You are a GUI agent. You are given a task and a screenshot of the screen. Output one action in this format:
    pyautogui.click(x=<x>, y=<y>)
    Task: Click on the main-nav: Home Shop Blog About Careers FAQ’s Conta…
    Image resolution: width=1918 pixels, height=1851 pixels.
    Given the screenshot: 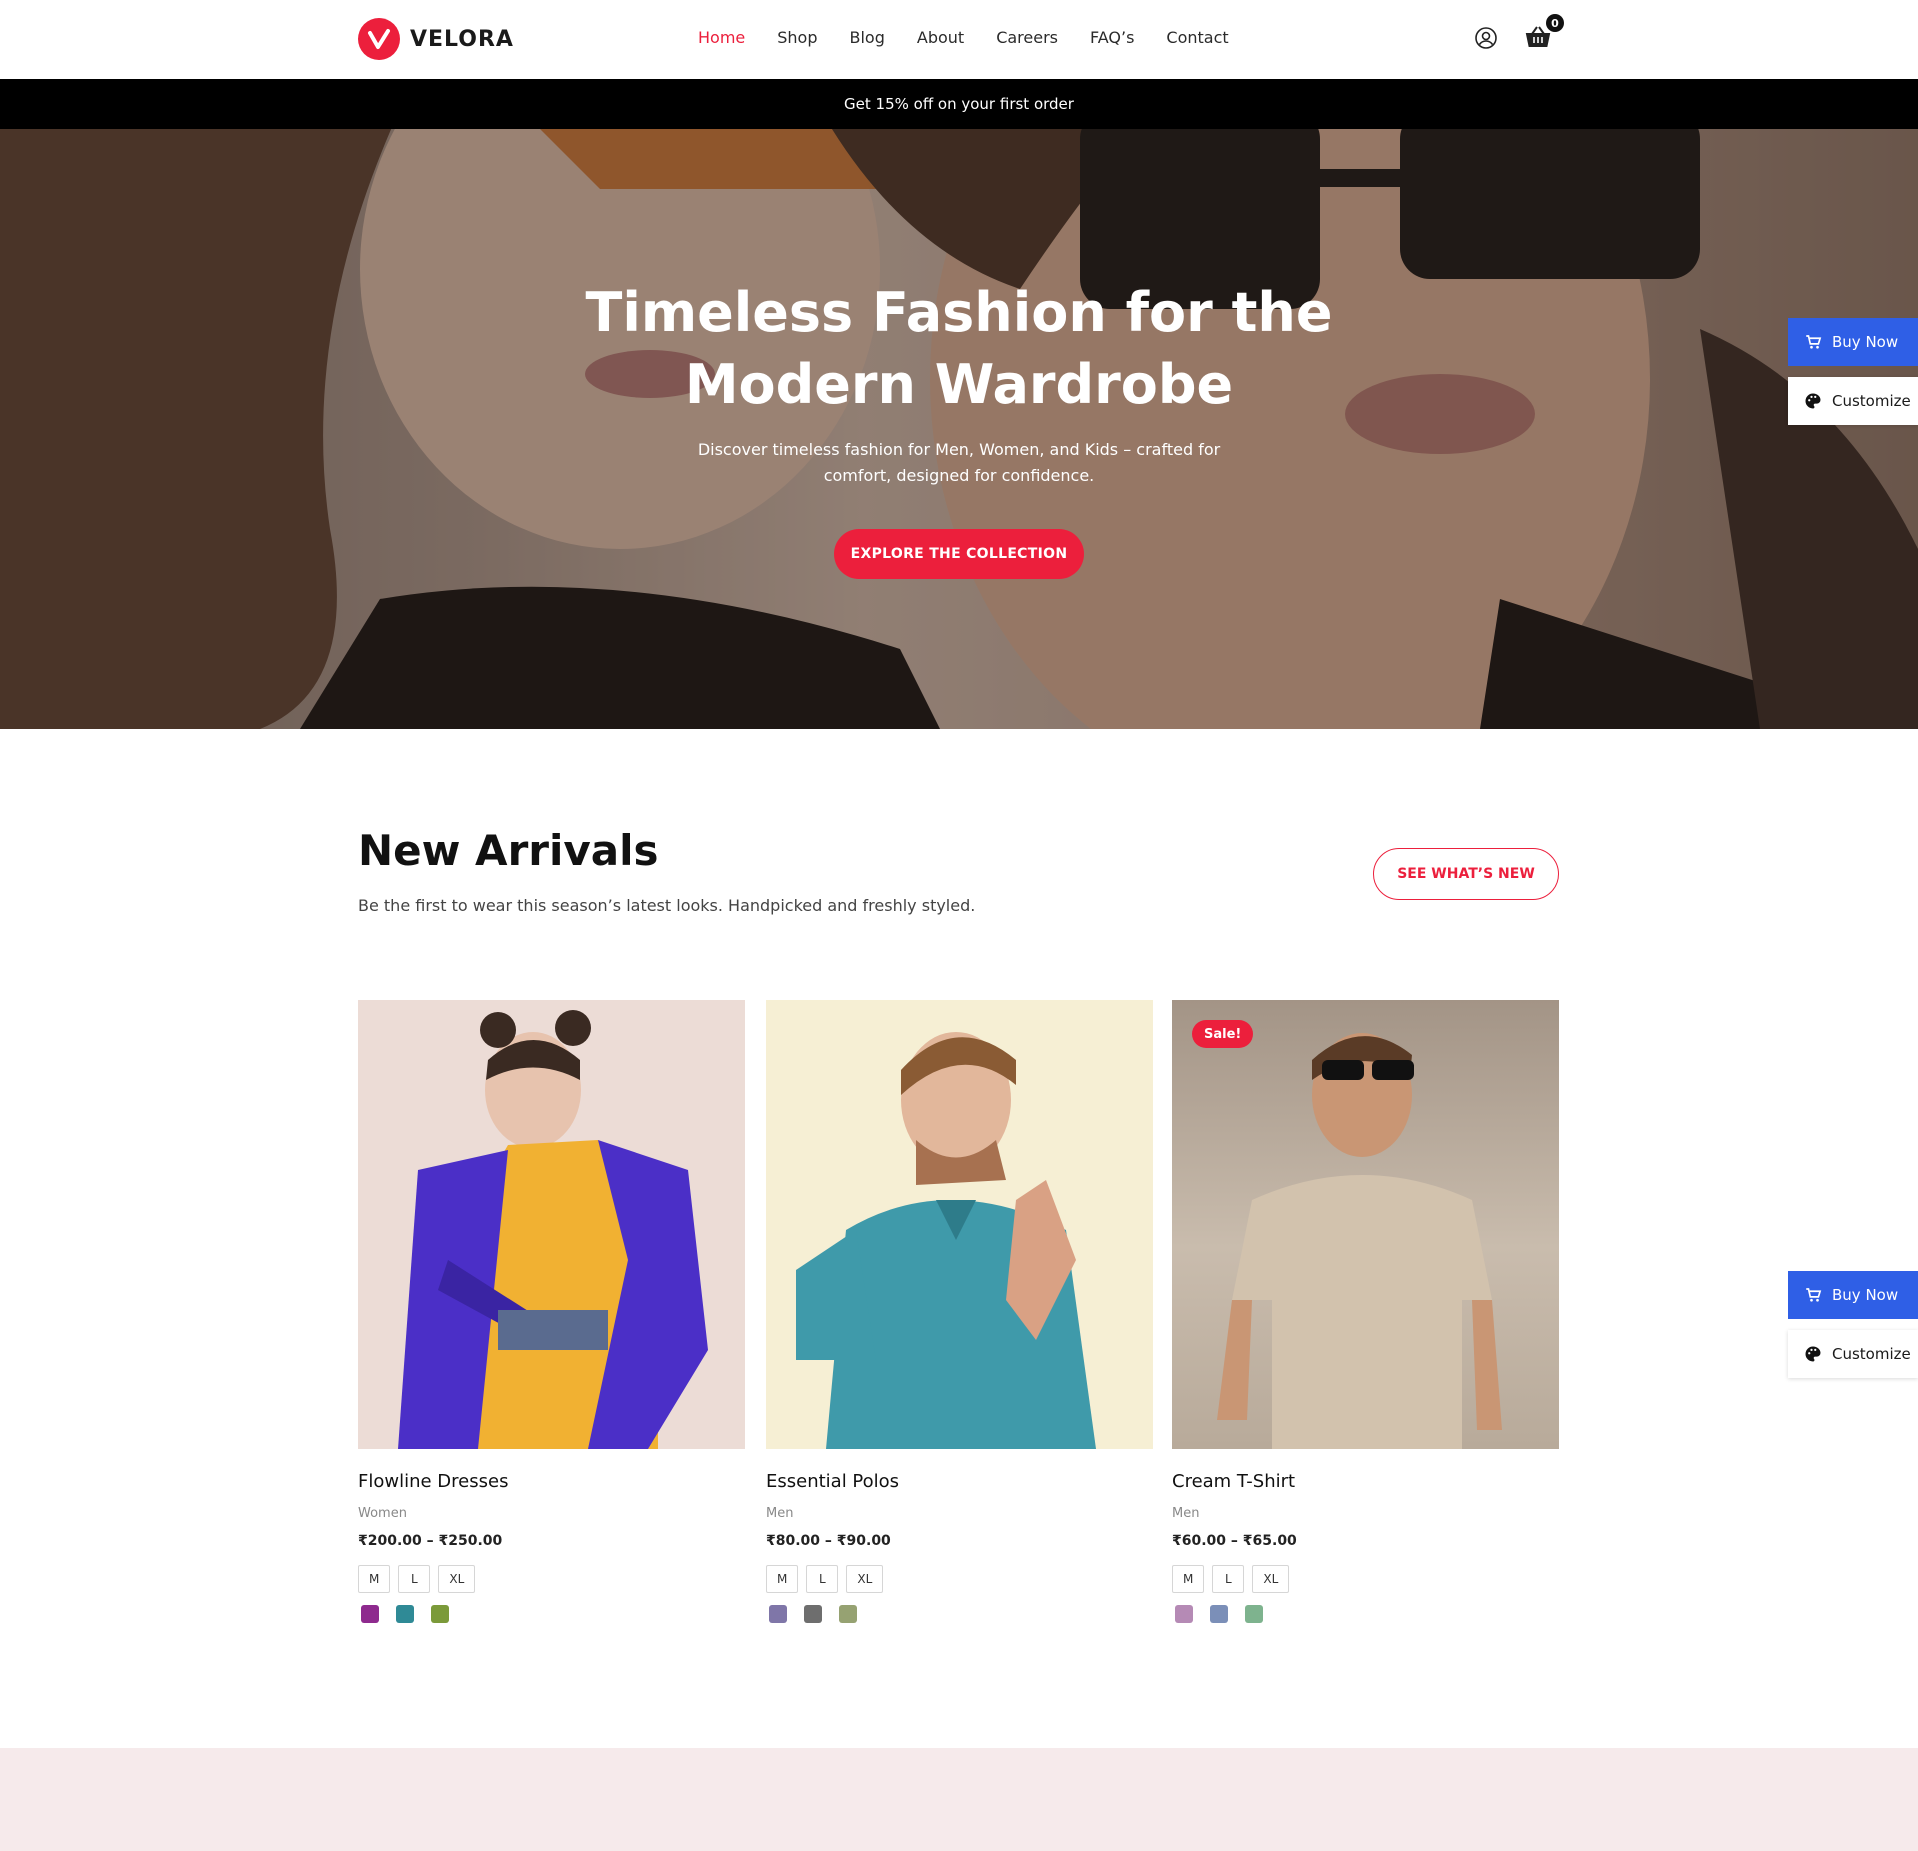 What is the action you would take?
    pyautogui.click(x=979, y=37)
    